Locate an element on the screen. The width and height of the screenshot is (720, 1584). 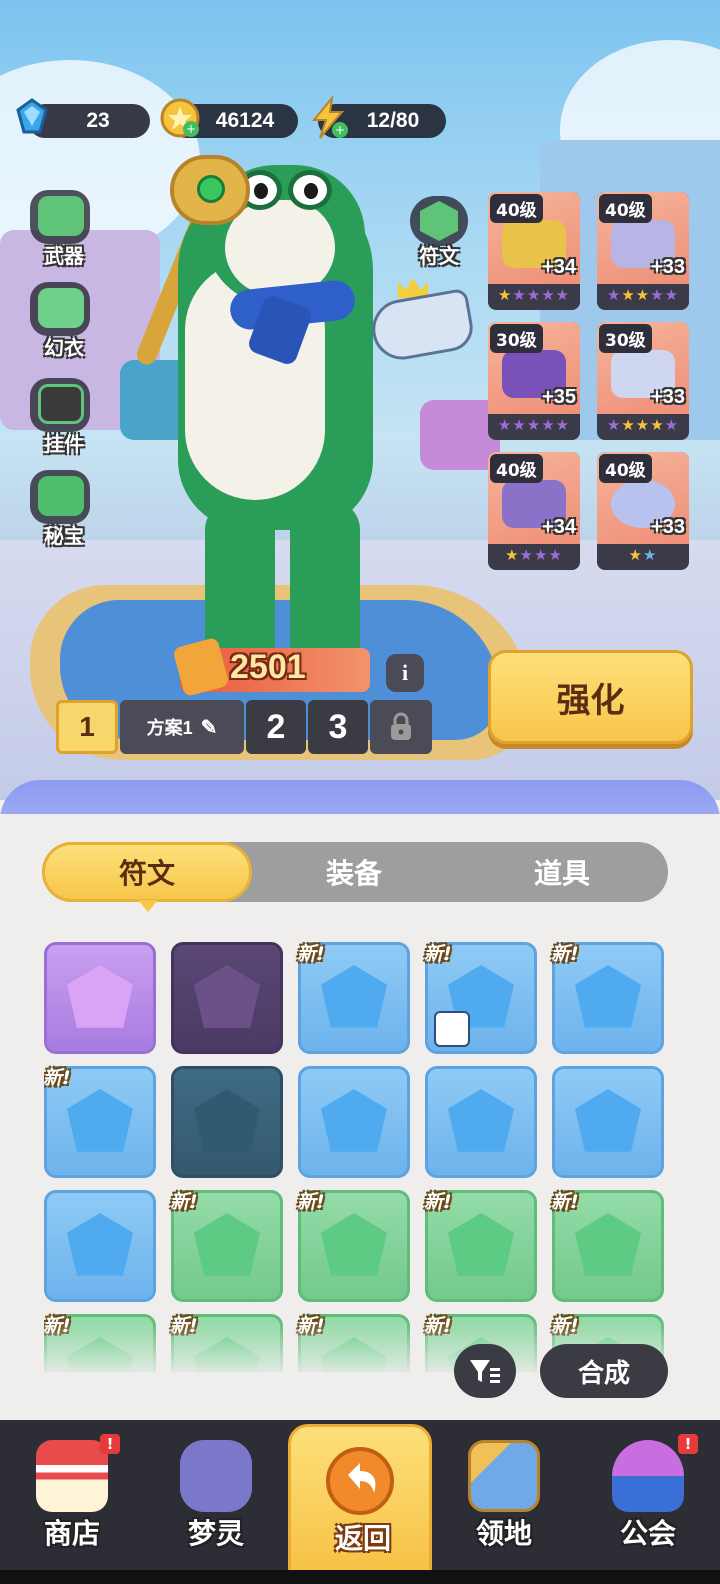
weapon-button: 武器 is located at coordinates (64, 230).